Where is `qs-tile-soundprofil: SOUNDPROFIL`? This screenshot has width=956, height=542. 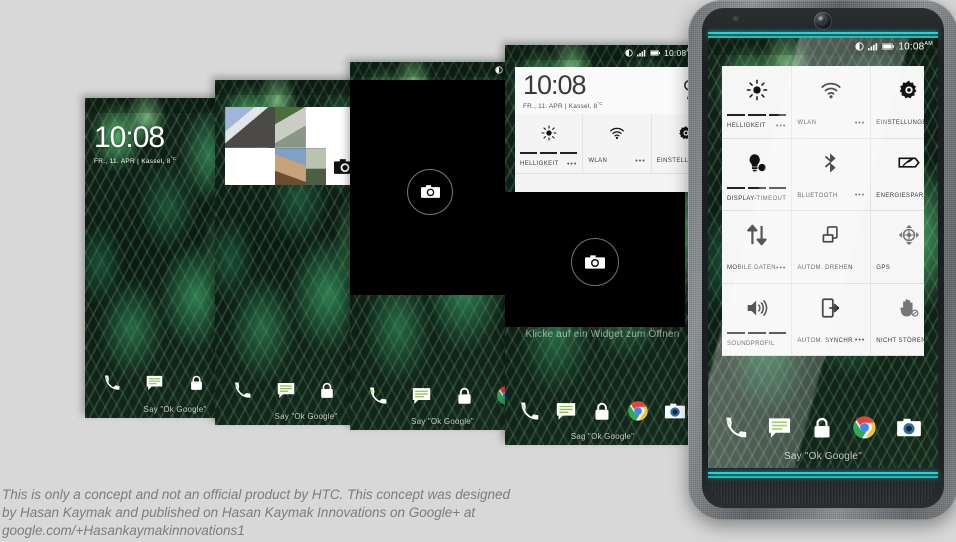
qs-tile-soundprofil: SOUNDPROFIL is located at coordinates (757, 319).